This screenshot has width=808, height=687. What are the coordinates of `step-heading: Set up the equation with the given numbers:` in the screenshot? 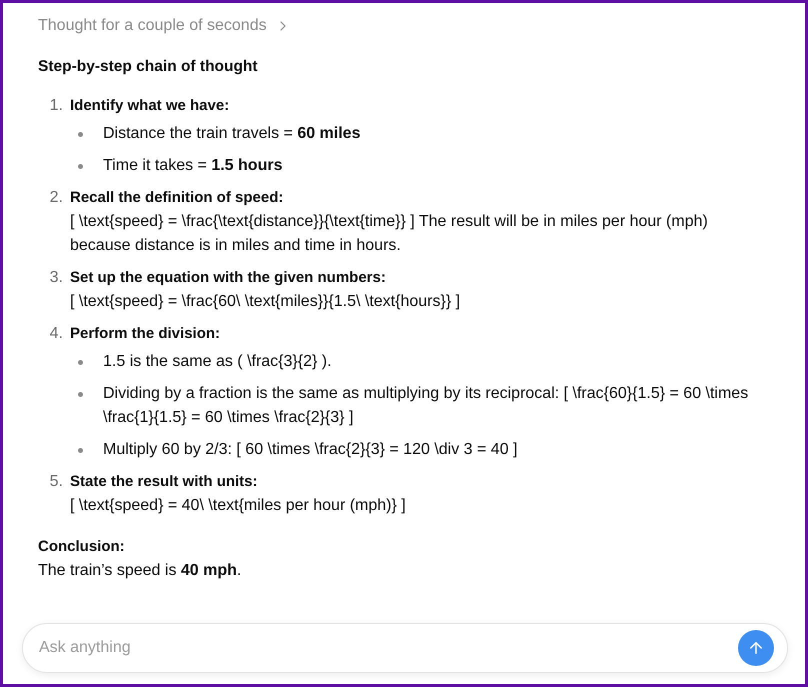 It's located at (228, 278).